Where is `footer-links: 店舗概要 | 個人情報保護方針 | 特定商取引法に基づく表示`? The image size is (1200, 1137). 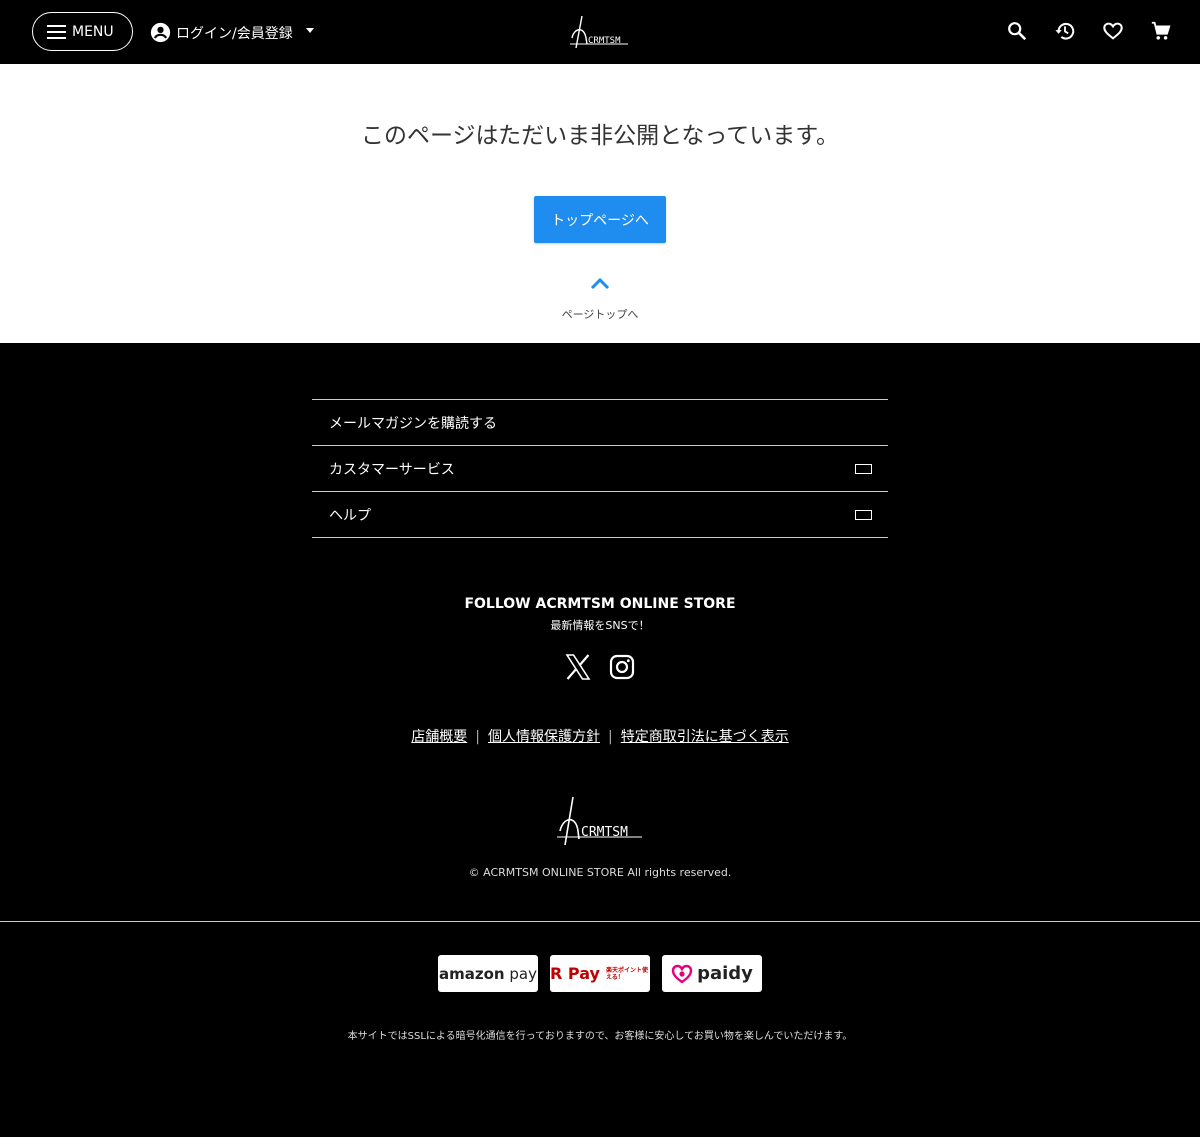
footer-links: 店舗概要 | 個人情報保護方針 | 特定商取引法に基づく表示 is located at coordinates (600, 736).